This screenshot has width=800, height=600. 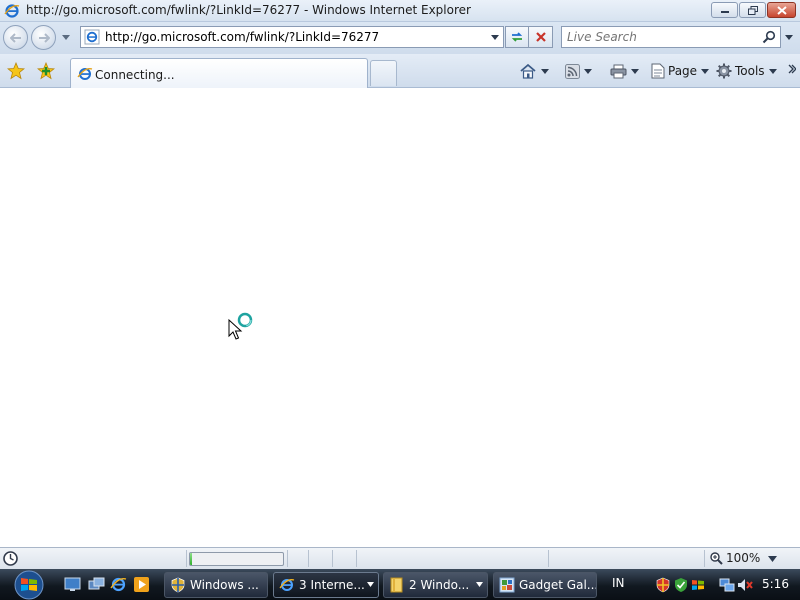 What do you see at coordinates (10, 558) in the screenshot?
I see `loading-clock-icon` at bounding box center [10, 558].